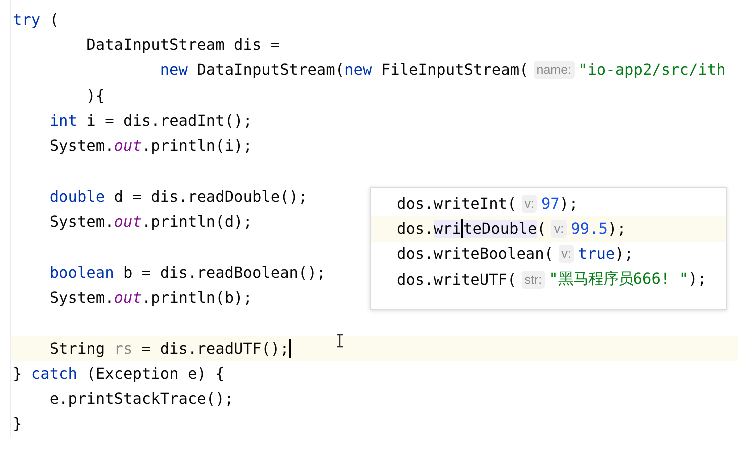 The height and width of the screenshot is (451, 738). I want to click on code-text: boolean b = dis.readBoolean();, so click(188, 273).